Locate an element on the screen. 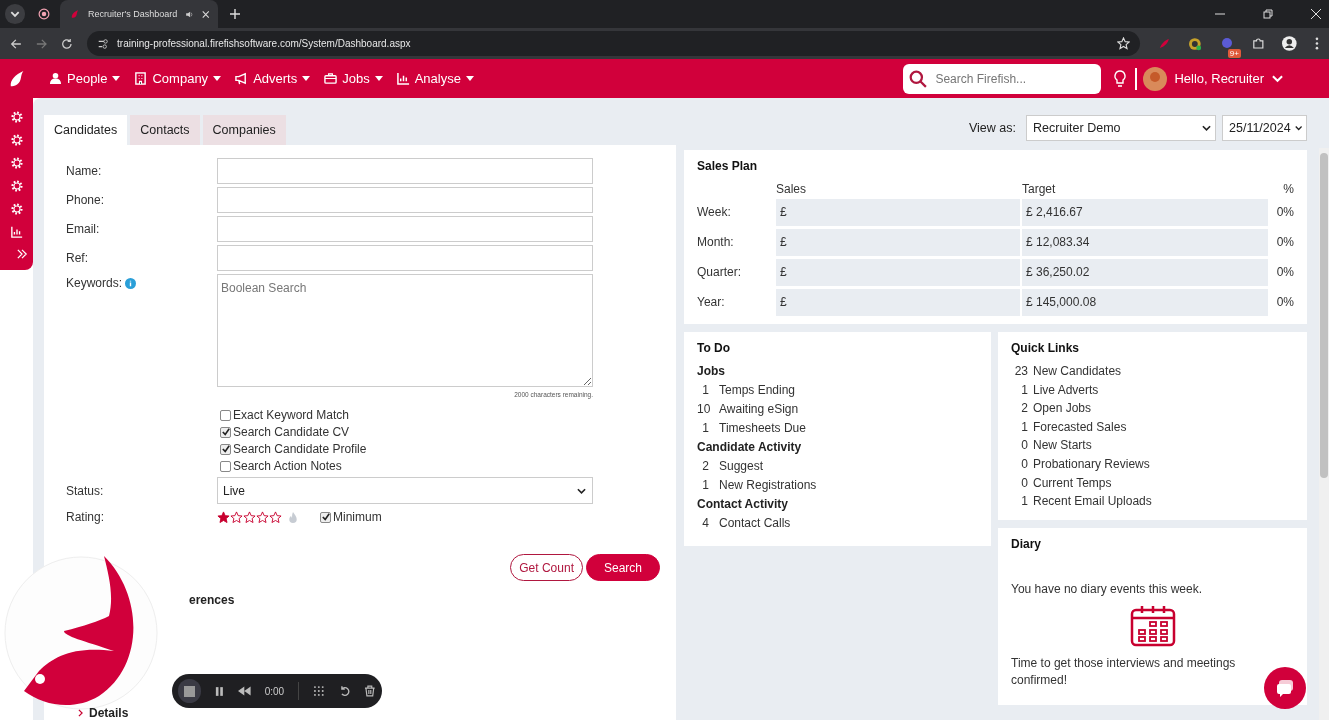 The width and height of the screenshot is (1329, 720). quick-link: Current Temps is located at coordinates (1072, 482).